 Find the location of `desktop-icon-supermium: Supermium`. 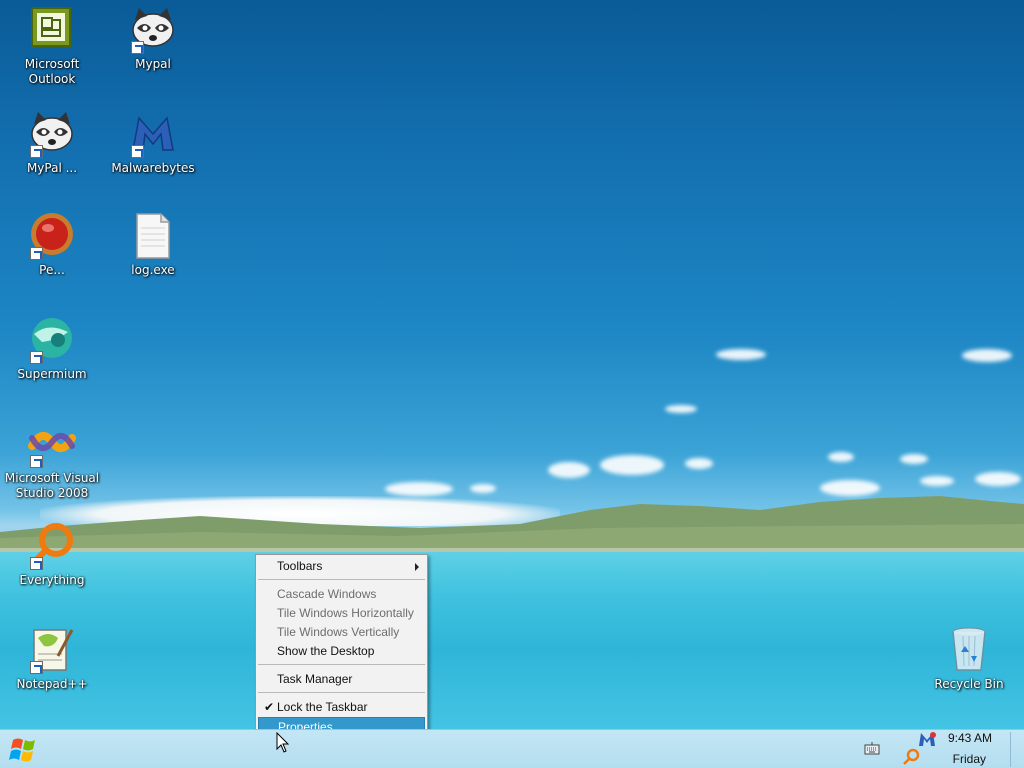

desktop-icon-supermium: Supermium is located at coordinates (52, 349).